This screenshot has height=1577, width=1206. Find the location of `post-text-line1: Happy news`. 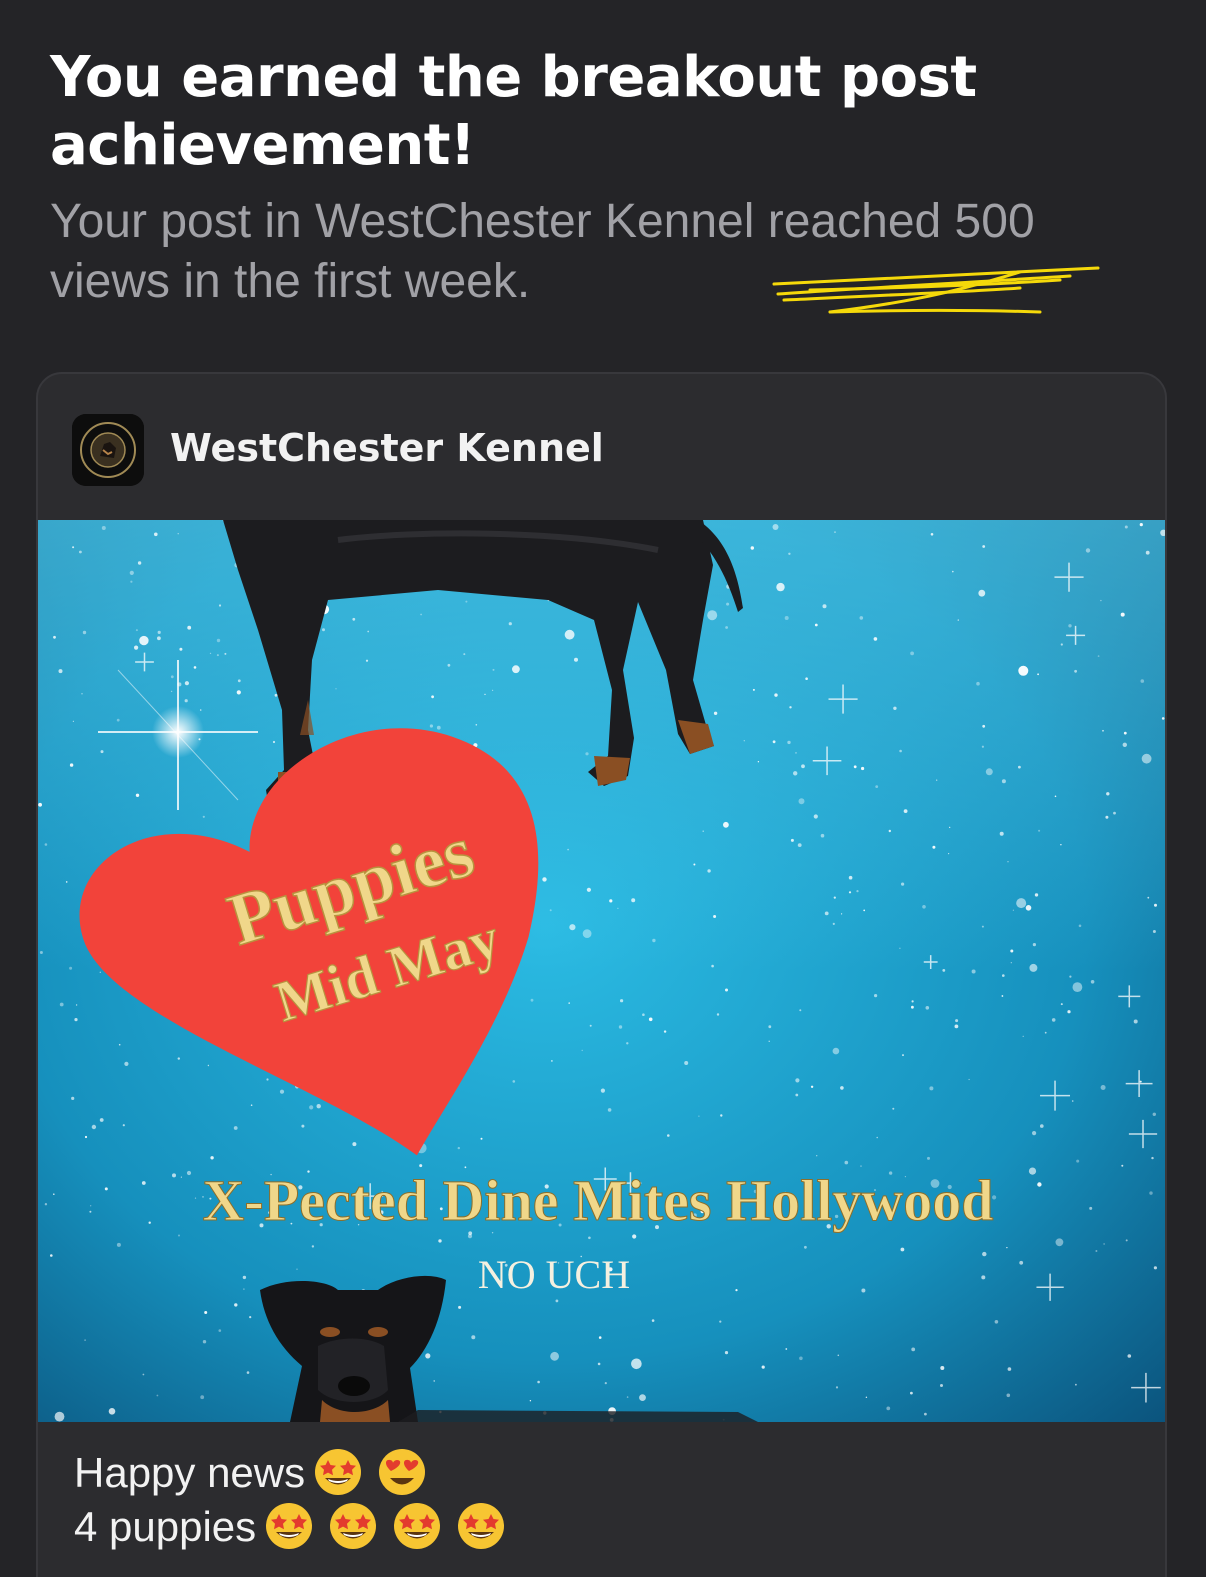

post-text-line1: Happy news is located at coordinates (290, 1473).